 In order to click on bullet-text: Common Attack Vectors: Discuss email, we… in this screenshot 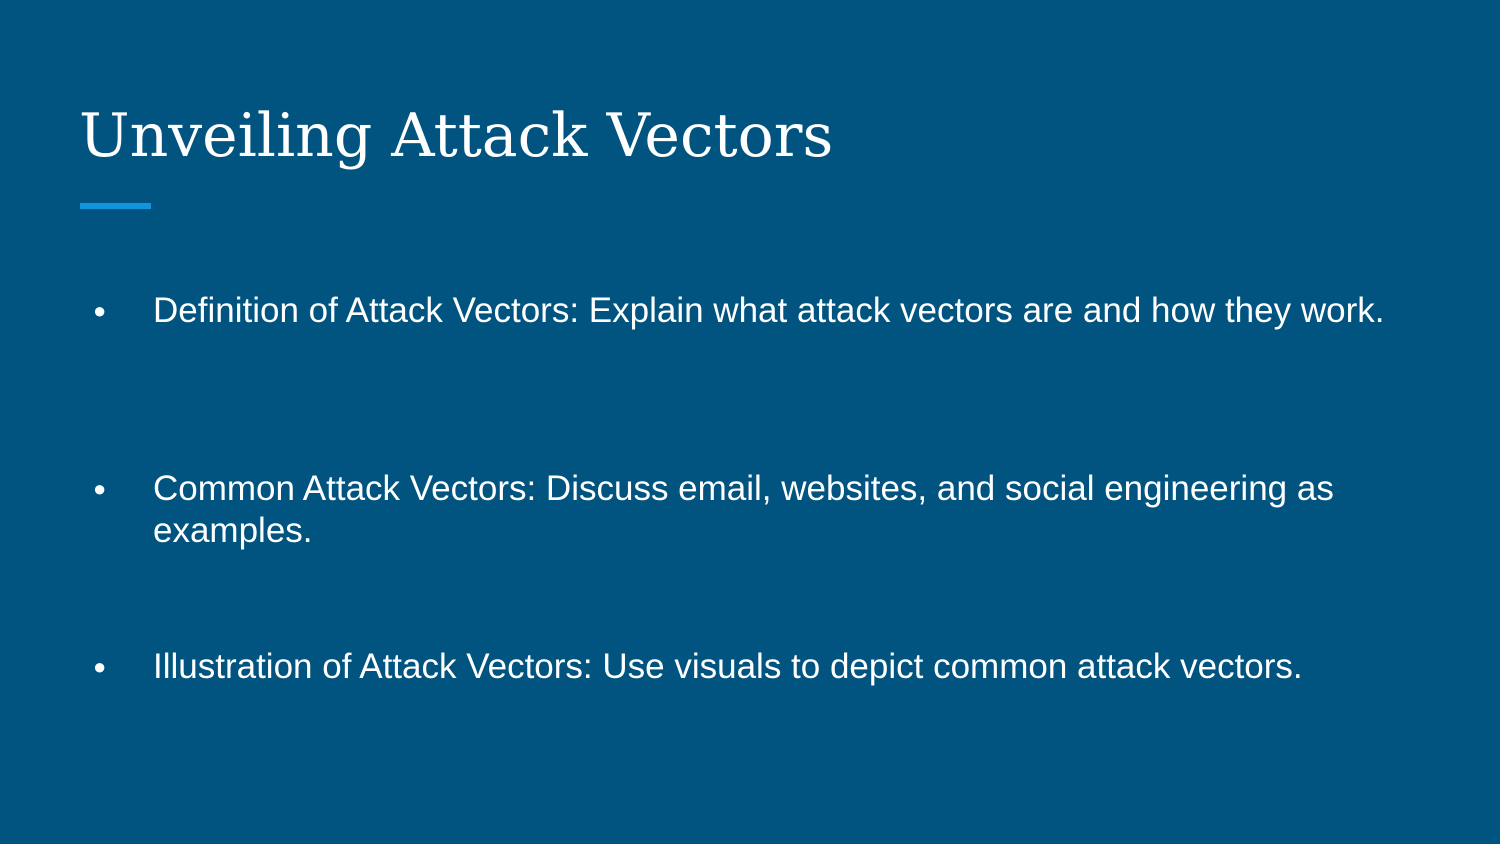, I will do `click(743, 509)`.